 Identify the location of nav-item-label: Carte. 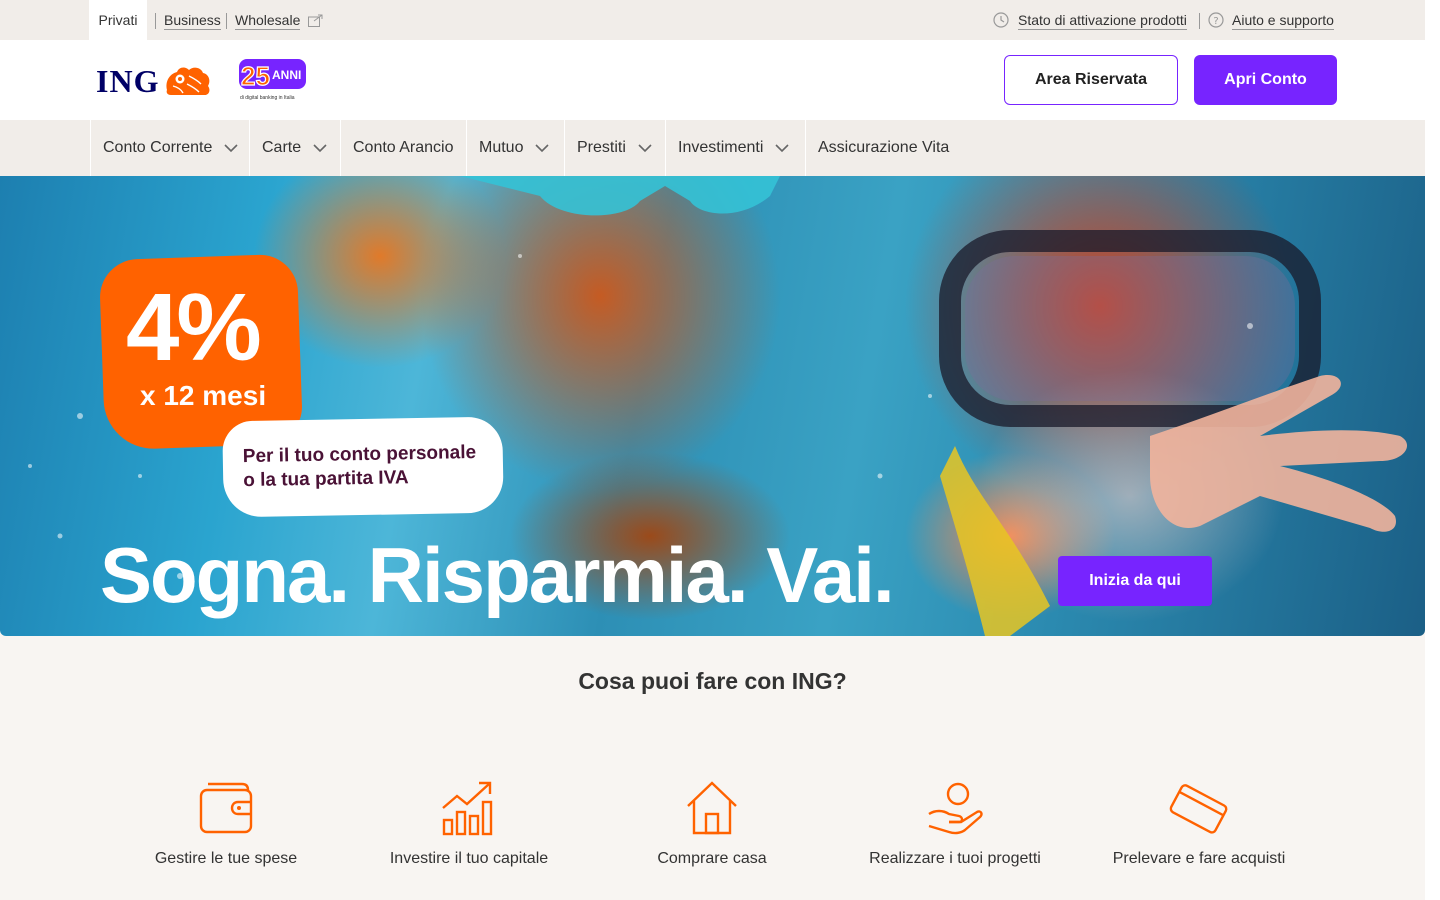
(282, 147).